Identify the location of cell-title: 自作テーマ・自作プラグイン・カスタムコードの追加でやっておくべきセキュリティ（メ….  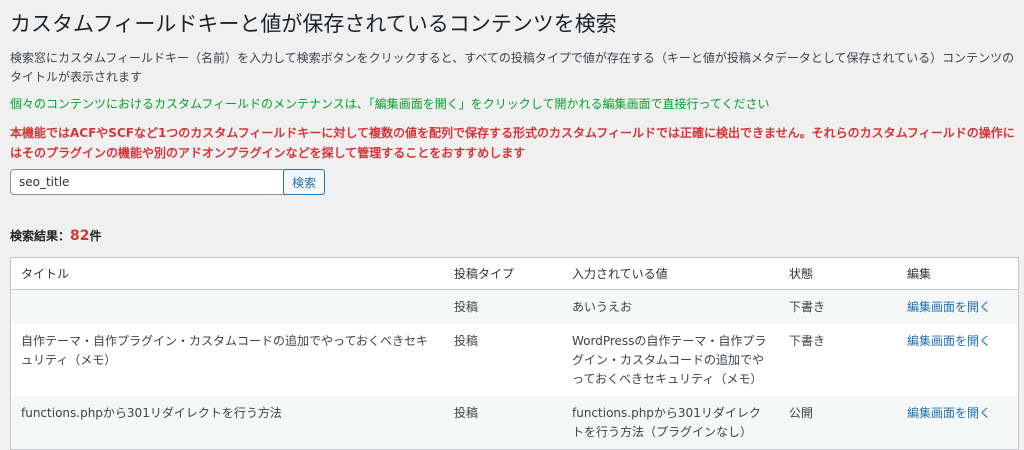
(225, 350).